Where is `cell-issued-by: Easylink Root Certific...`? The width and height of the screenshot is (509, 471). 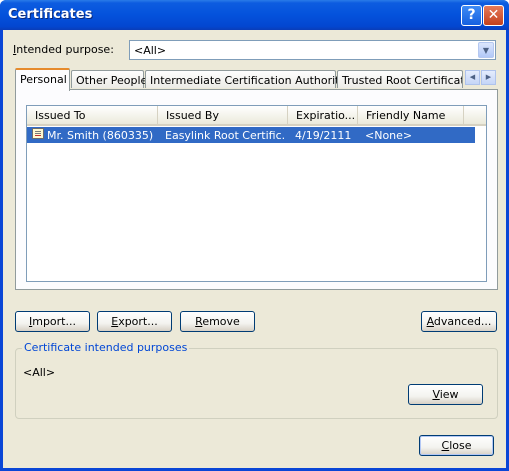 cell-issued-by: Easylink Root Certific... is located at coordinates (225, 135).